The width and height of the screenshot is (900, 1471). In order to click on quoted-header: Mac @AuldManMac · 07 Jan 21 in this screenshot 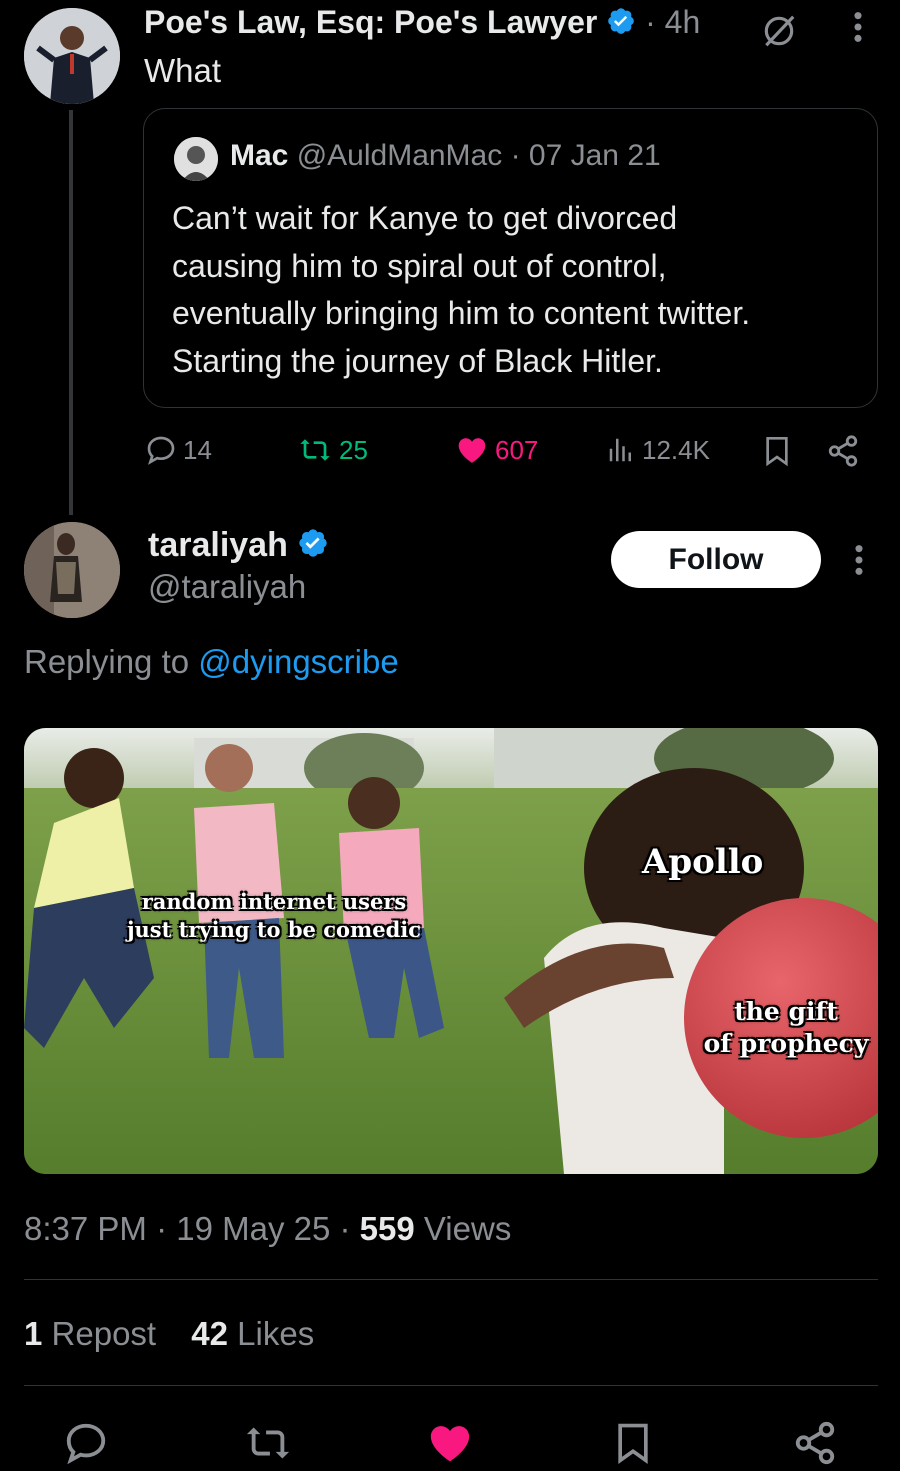, I will do `click(445, 156)`.